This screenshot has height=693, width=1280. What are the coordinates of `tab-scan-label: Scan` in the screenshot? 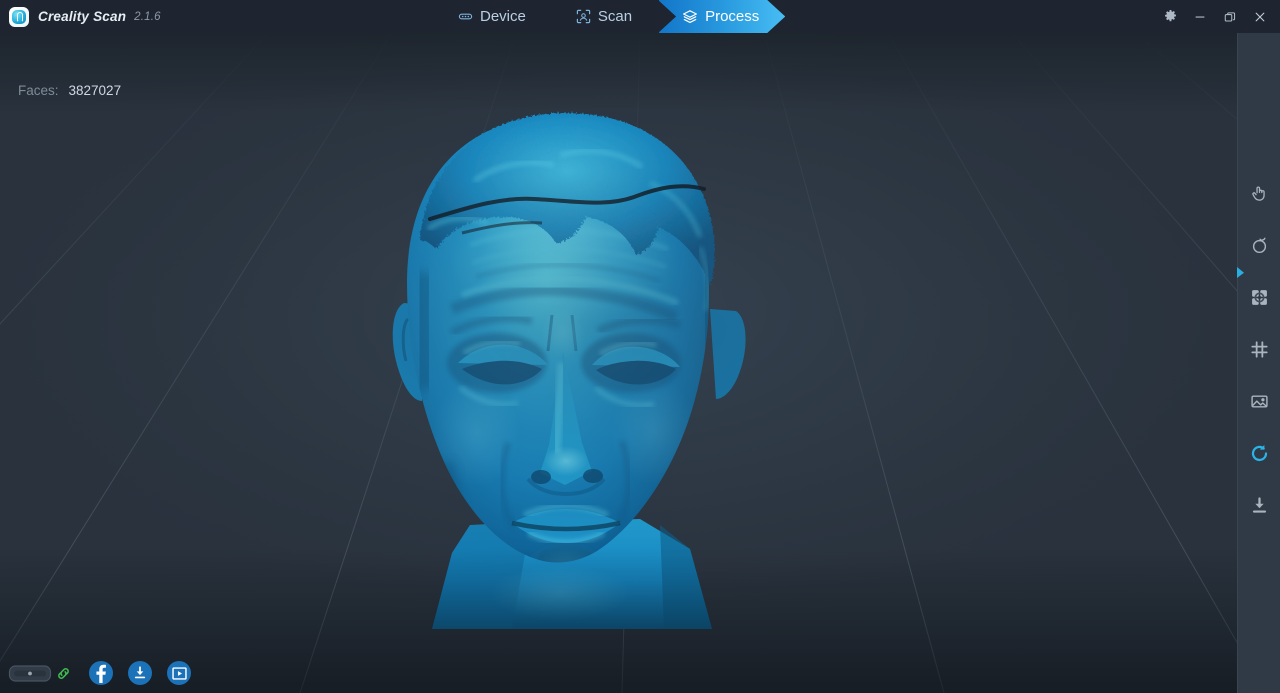 It's located at (615, 16).